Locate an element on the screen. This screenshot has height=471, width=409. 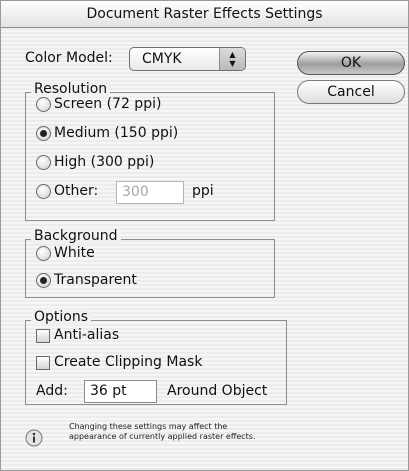
background-title: Background is located at coordinates (76, 236).